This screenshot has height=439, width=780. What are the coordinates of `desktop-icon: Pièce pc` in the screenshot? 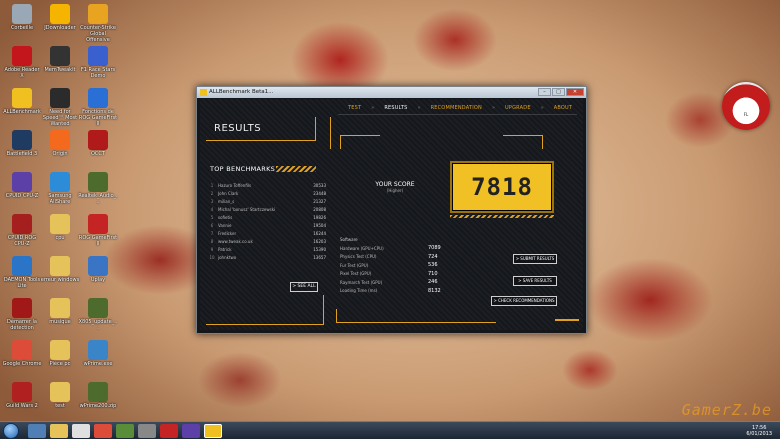 It's located at (60, 358).